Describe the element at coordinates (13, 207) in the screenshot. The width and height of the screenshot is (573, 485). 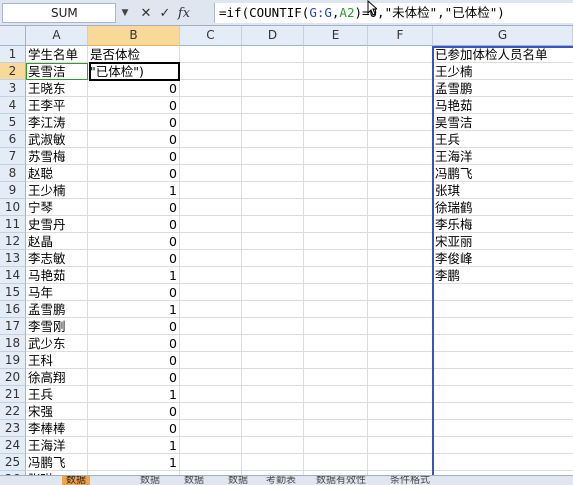
I see `row-header-10: 10` at that location.